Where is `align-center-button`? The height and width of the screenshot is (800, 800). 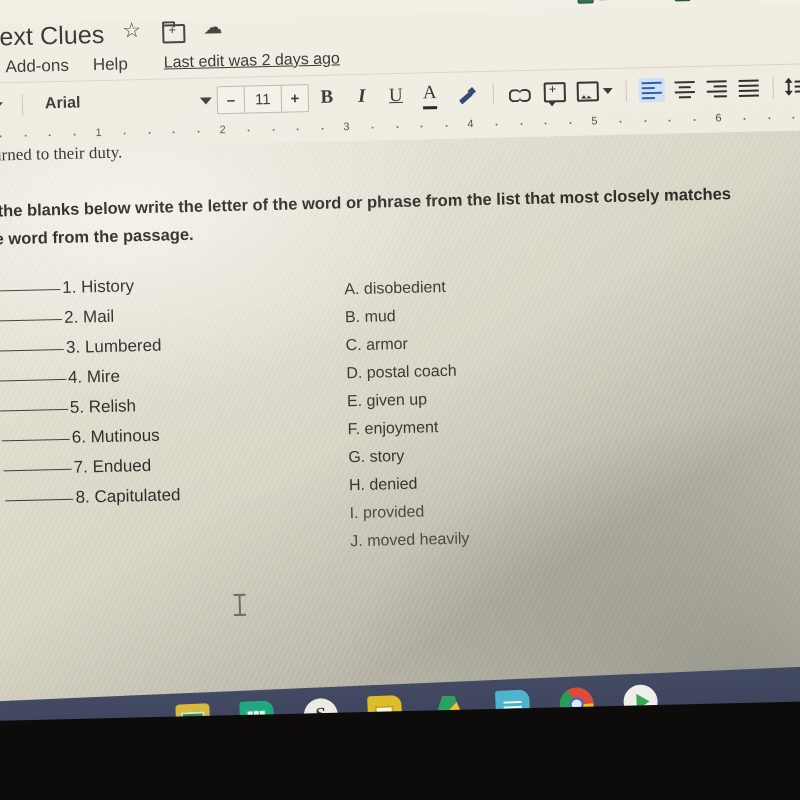 align-center-button is located at coordinates (684, 89).